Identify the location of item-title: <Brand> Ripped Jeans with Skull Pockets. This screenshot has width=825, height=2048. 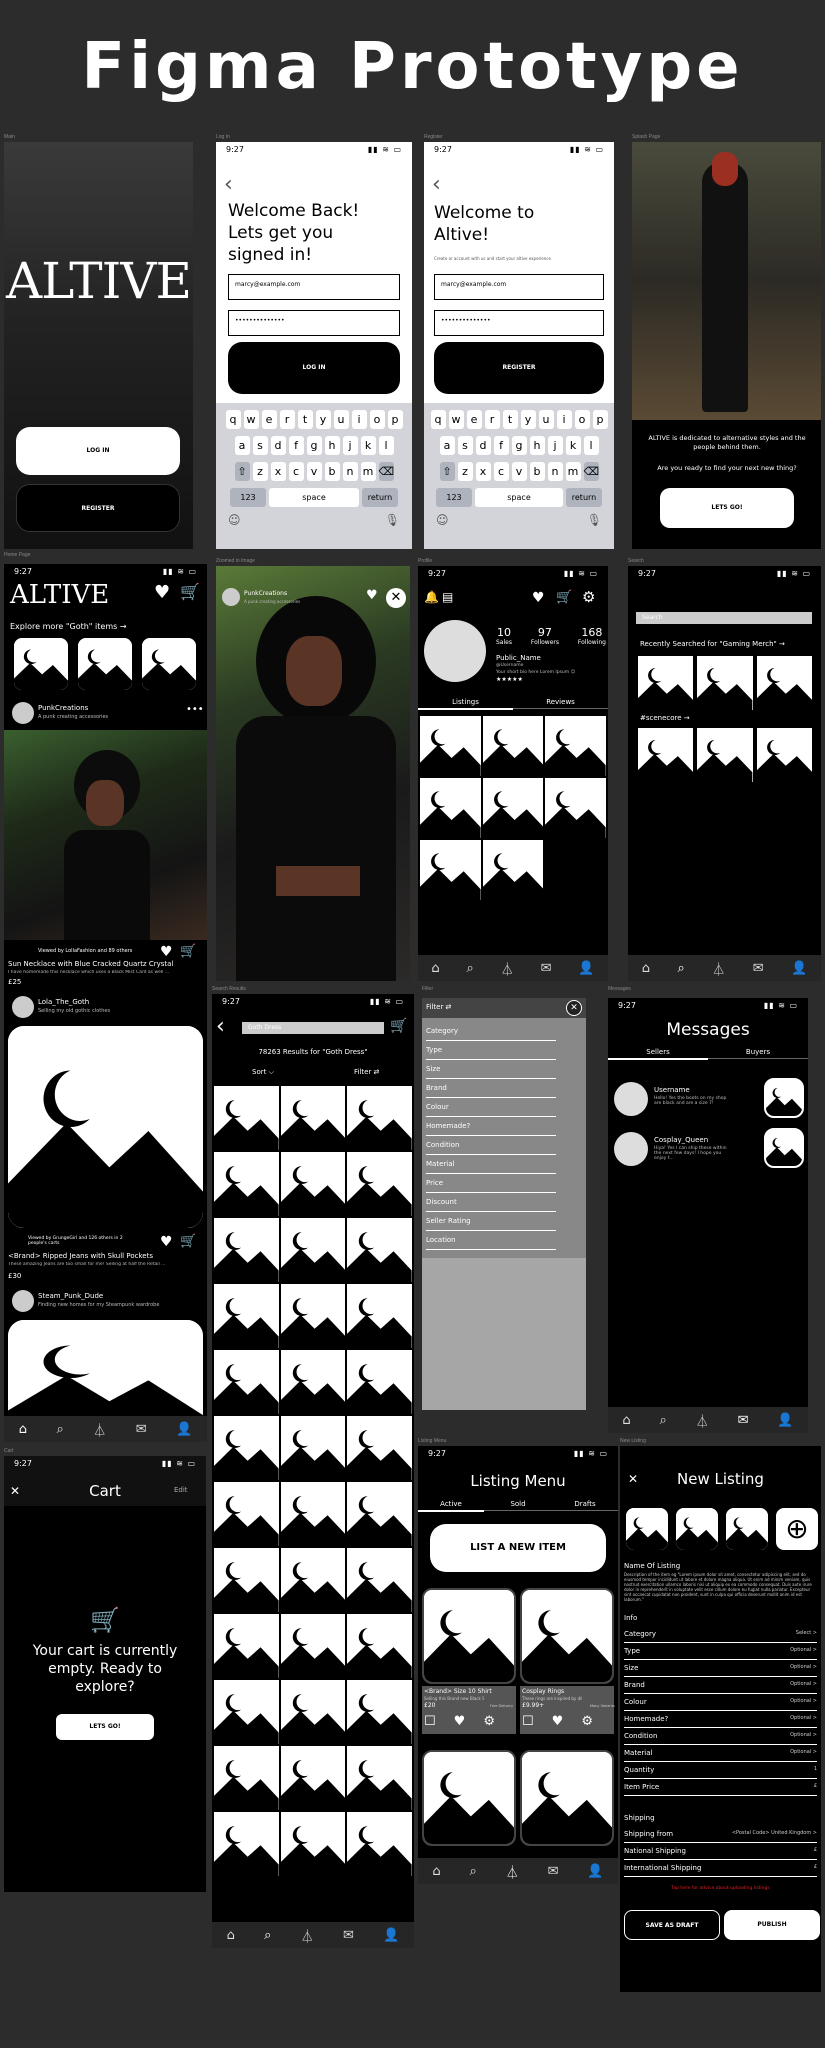
(80, 1256).